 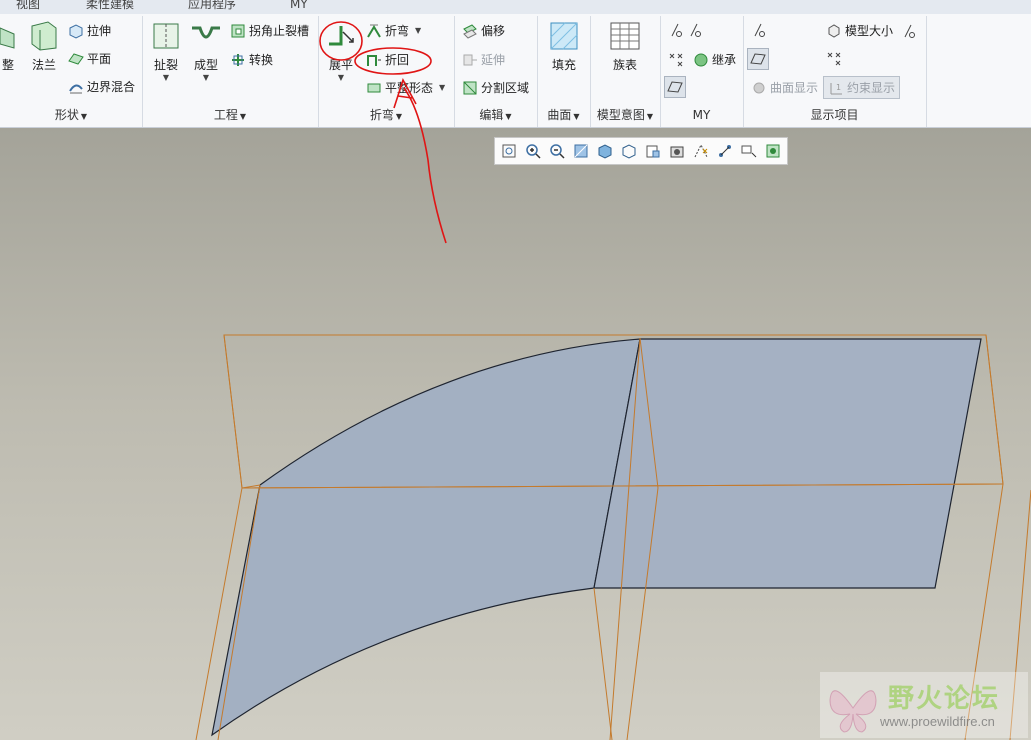 What do you see at coordinates (944, 699) in the screenshot?
I see `watermark-title: 野火论坛` at bounding box center [944, 699].